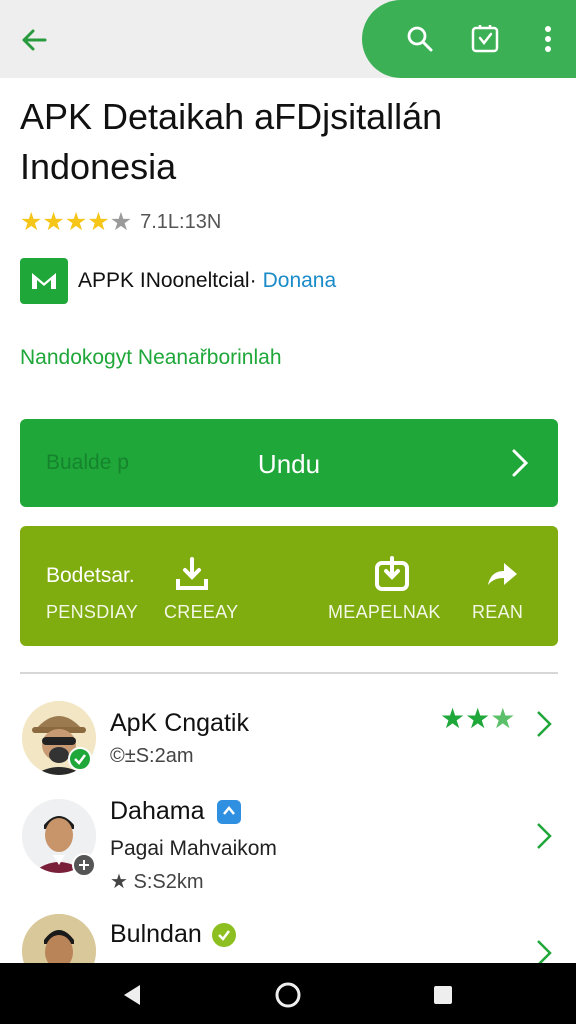 This screenshot has width=576, height=1024. I want to click on list-item-stars: ★ ★ ★, so click(477, 719).